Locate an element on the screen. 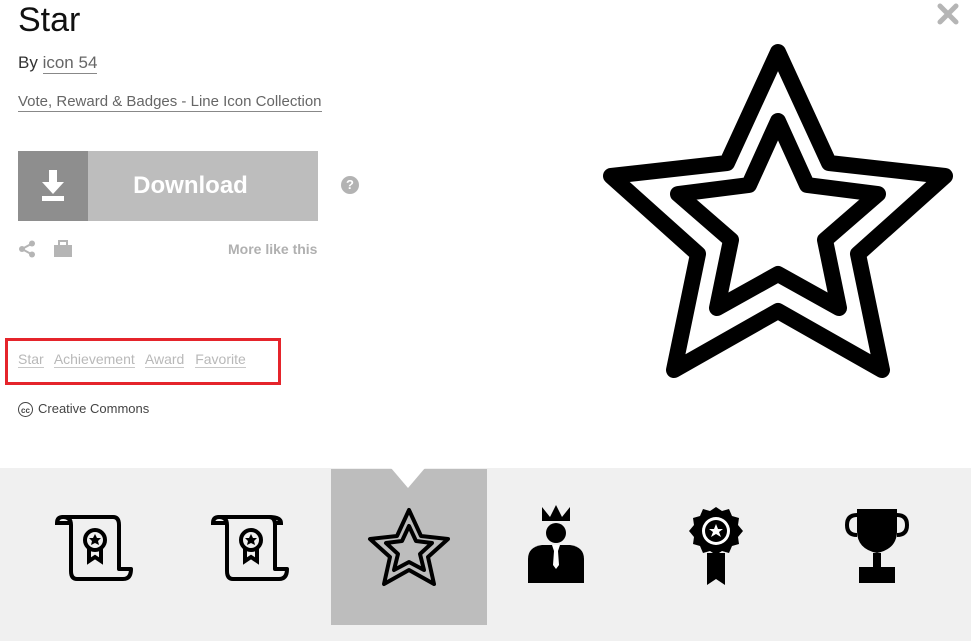  star-icon is located at coordinates (409, 547).